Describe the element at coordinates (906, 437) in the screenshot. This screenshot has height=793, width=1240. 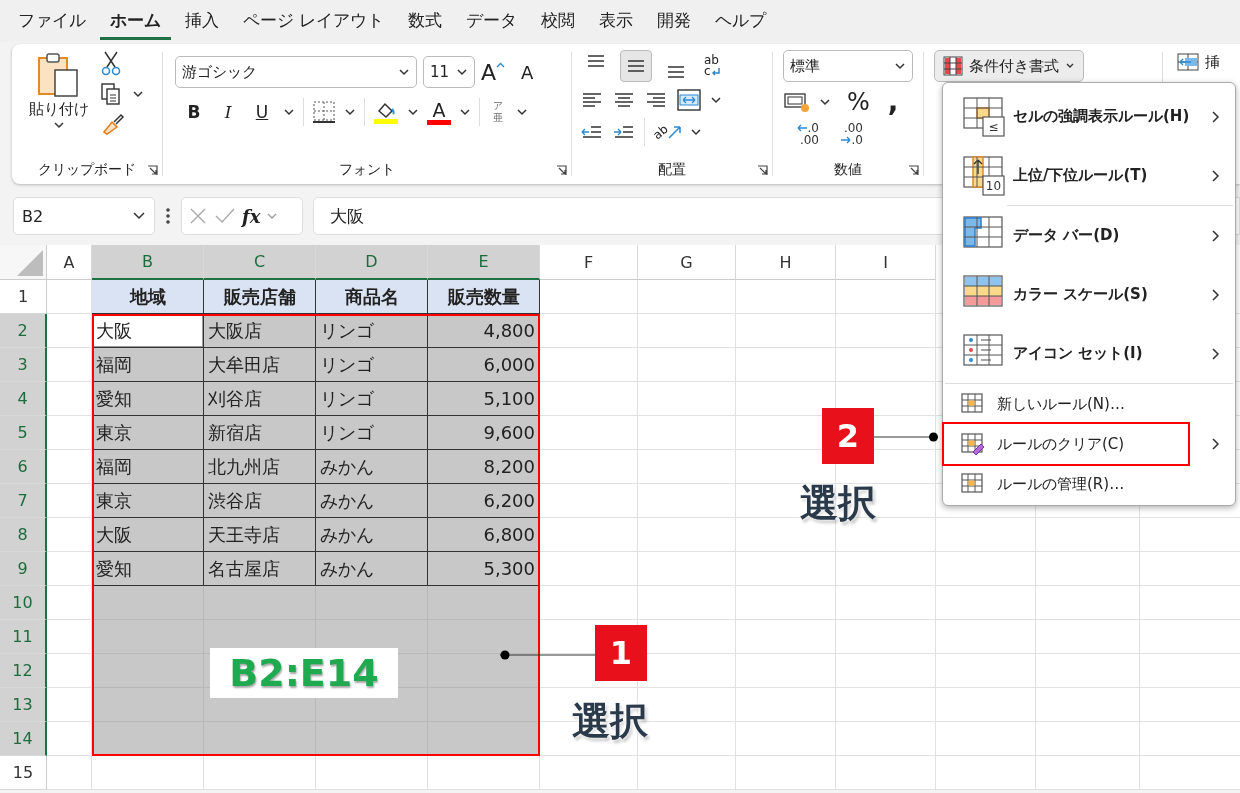
I see `leader-line` at that location.